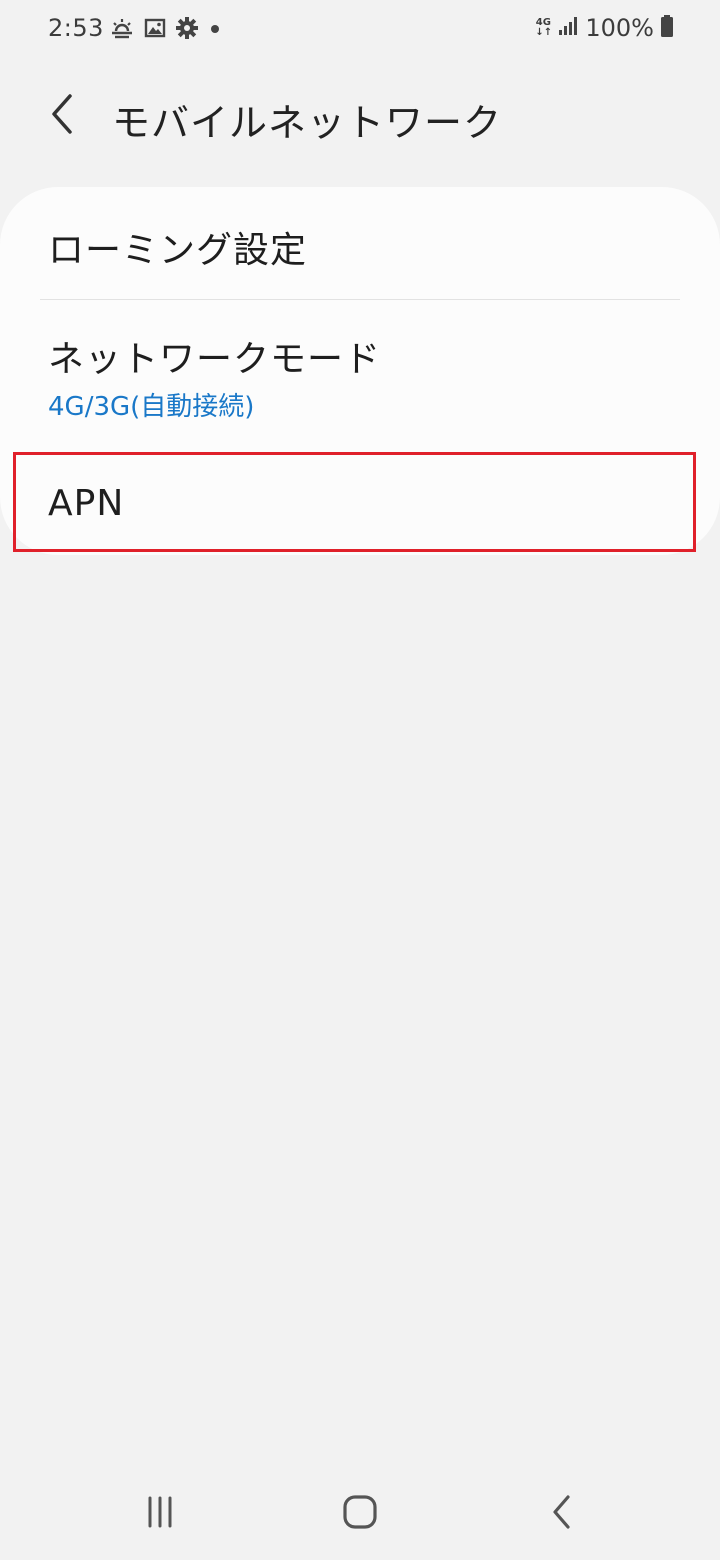  What do you see at coordinates (544, 32) in the screenshot?
I see `data-activity-arrows: ↓↑` at bounding box center [544, 32].